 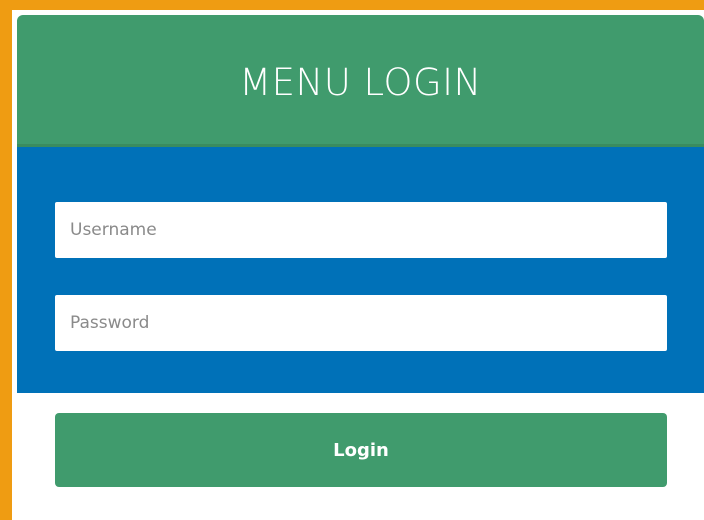 I want to click on login-title: MENU LOGIN, so click(x=360, y=82).